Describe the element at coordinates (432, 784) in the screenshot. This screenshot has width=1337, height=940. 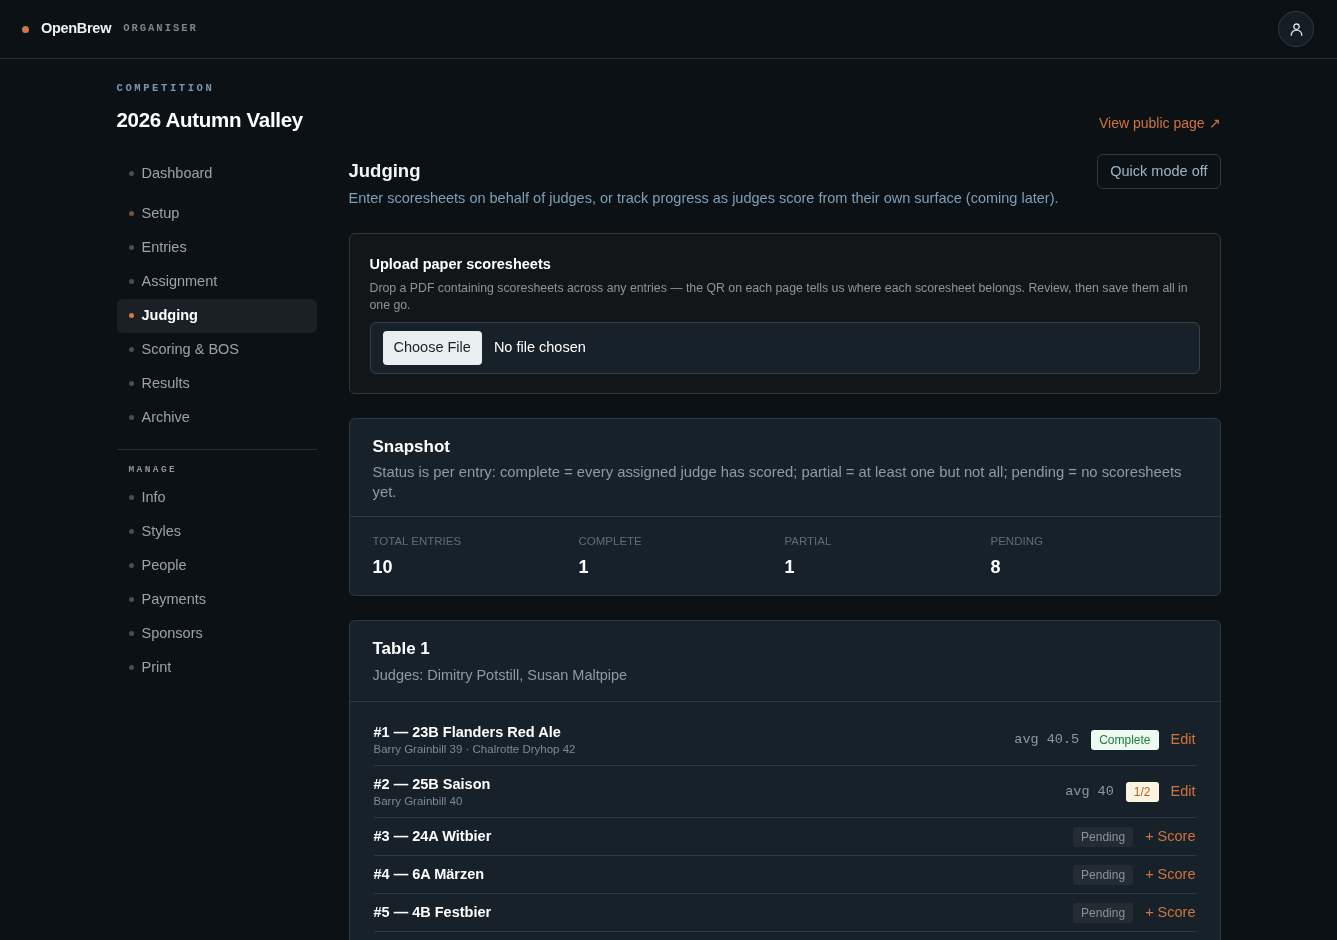
I see `entry-title: #2 — 25B Saison` at that location.